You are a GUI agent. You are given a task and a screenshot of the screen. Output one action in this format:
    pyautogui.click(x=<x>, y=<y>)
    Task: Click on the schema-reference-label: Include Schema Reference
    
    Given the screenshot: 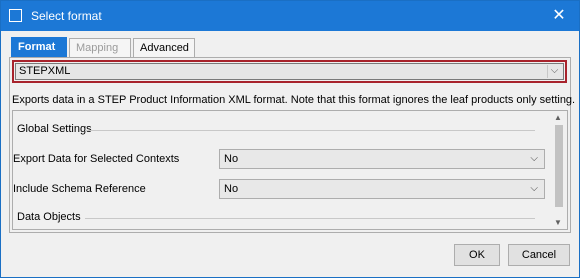 What is the action you would take?
    pyautogui.click(x=79, y=189)
    